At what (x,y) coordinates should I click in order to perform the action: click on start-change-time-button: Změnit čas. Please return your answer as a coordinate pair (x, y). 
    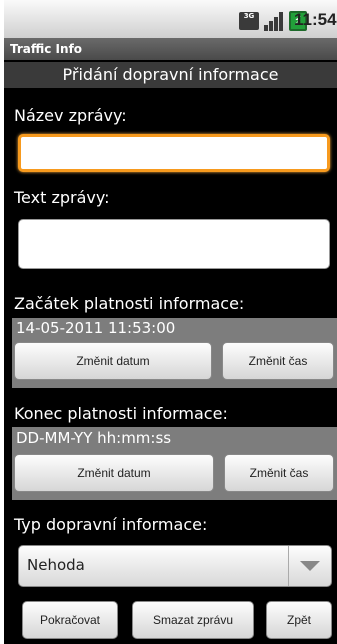
    Looking at the image, I should click on (278, 361).